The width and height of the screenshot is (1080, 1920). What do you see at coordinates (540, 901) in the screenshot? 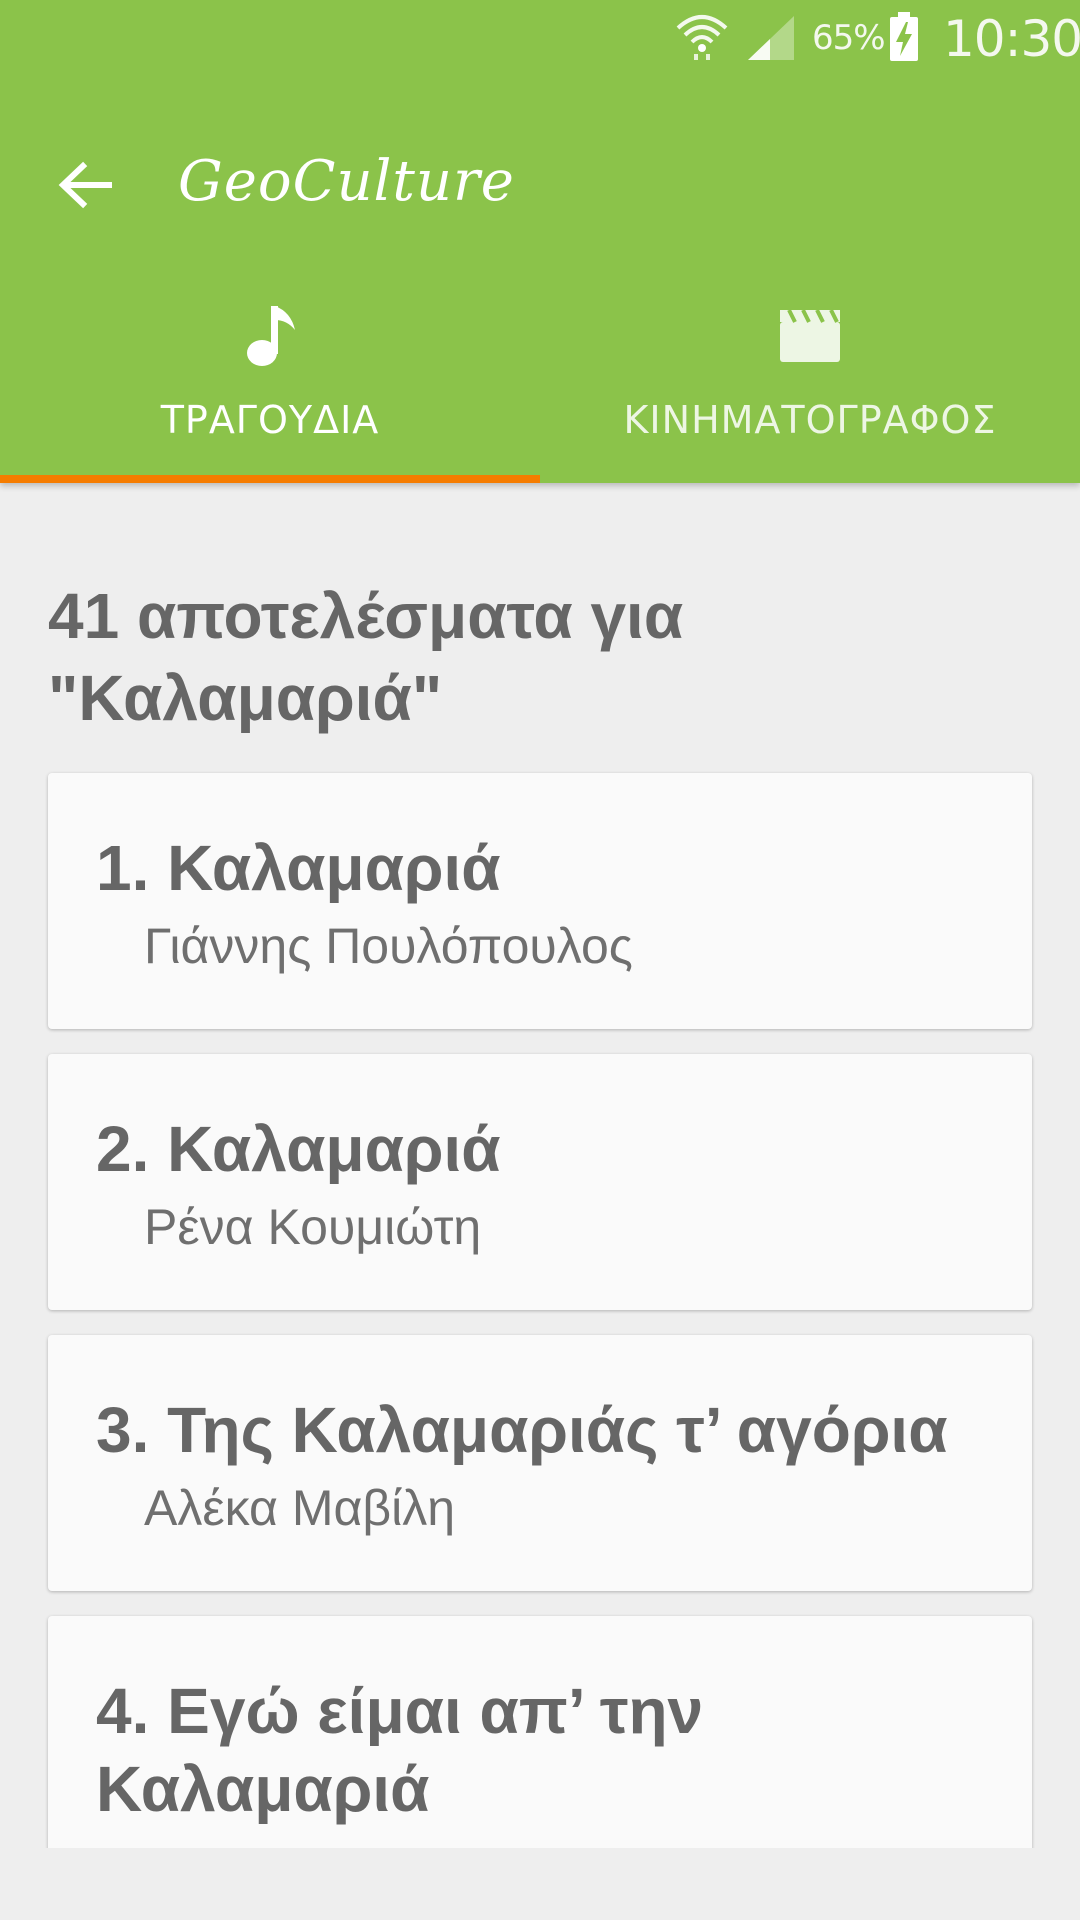
I see `list-item: 1. Καλαμαριά Γιάννης Πουλόπουλος` at bounding box center [540, 901].